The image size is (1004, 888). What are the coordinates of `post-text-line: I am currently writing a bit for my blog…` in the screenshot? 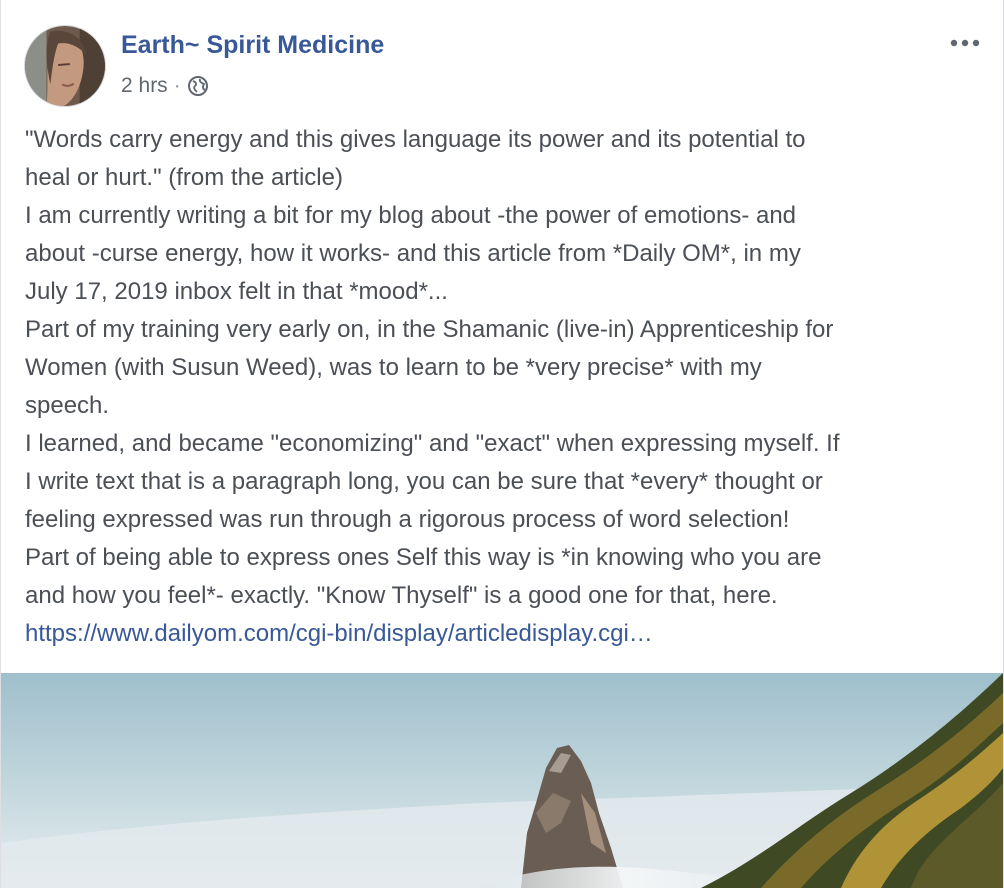 It's located at (411, 215).